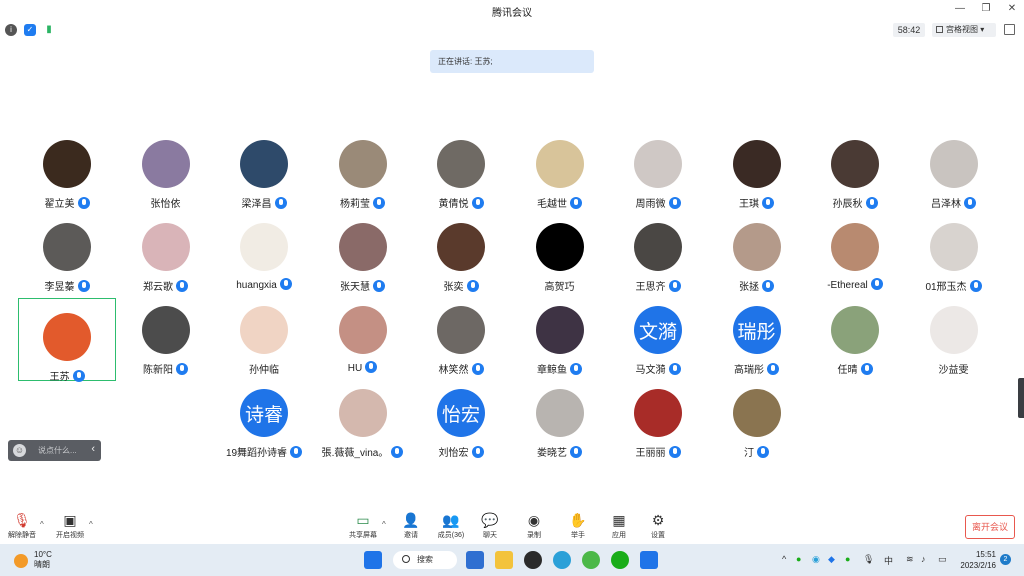 The image size is (1024, 576). Describe the element at coordinates (461, 168) in the screenshot. I see `participant-tile: 黄倩悦` at that location.